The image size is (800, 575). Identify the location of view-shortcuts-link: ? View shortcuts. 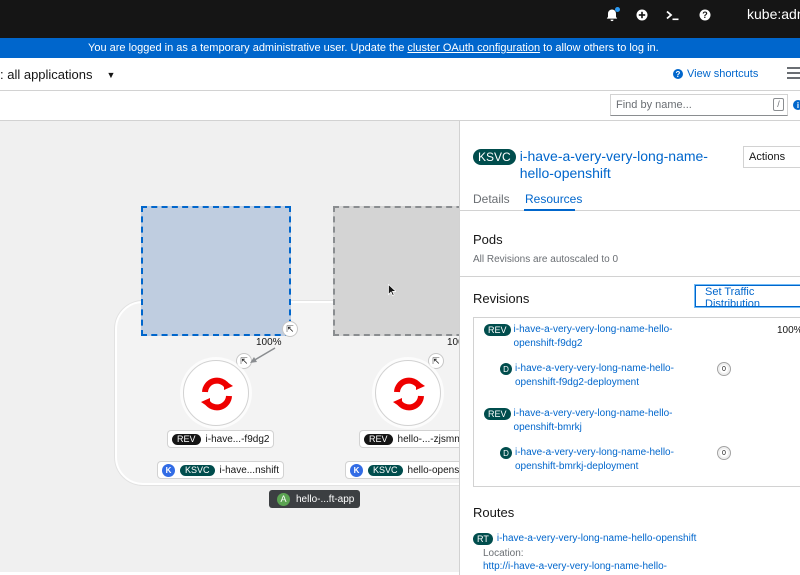
(715, 74).